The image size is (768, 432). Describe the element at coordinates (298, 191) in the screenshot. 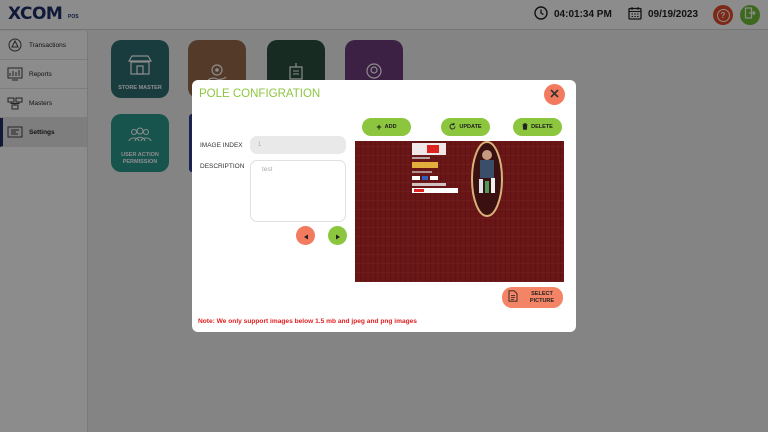

I see `description-input: test` at that location.